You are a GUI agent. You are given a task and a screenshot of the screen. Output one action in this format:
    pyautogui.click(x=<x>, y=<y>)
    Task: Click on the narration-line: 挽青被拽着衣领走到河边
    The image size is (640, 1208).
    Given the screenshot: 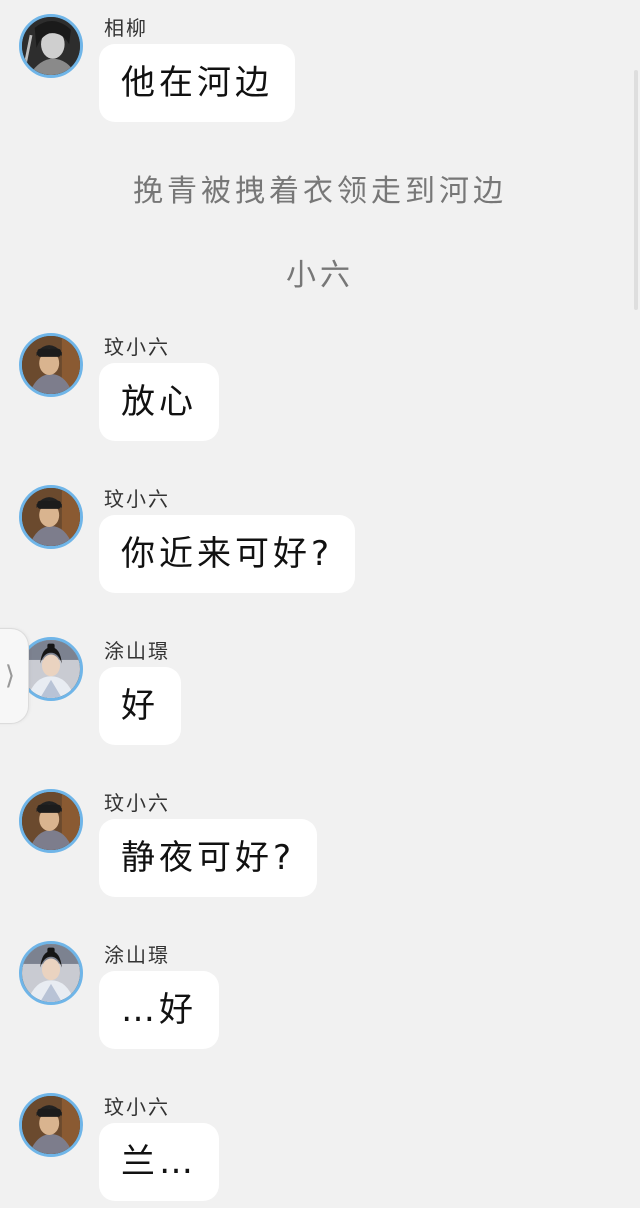 What is the action you would take?
    pyautogui.click(x=320, y=191)
    